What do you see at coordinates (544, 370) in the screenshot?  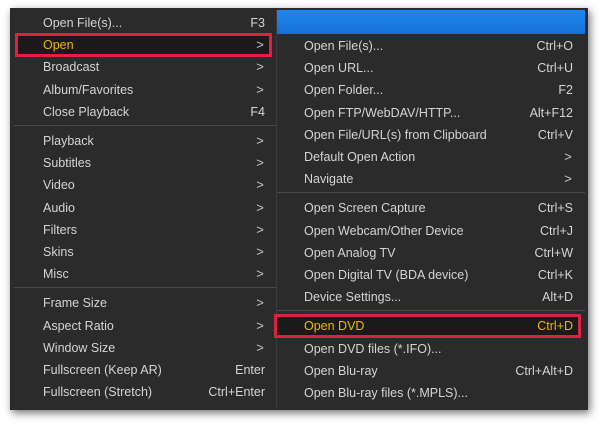 I see `open-submenu-item-shortcut: Ctrl+Alt+D` at bounding box center [544, 370].